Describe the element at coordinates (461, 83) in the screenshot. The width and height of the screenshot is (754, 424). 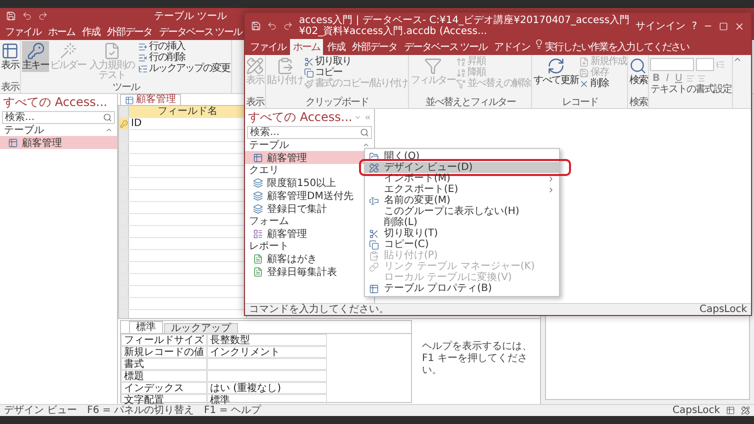
I see `filter-clear-icon` at that location.